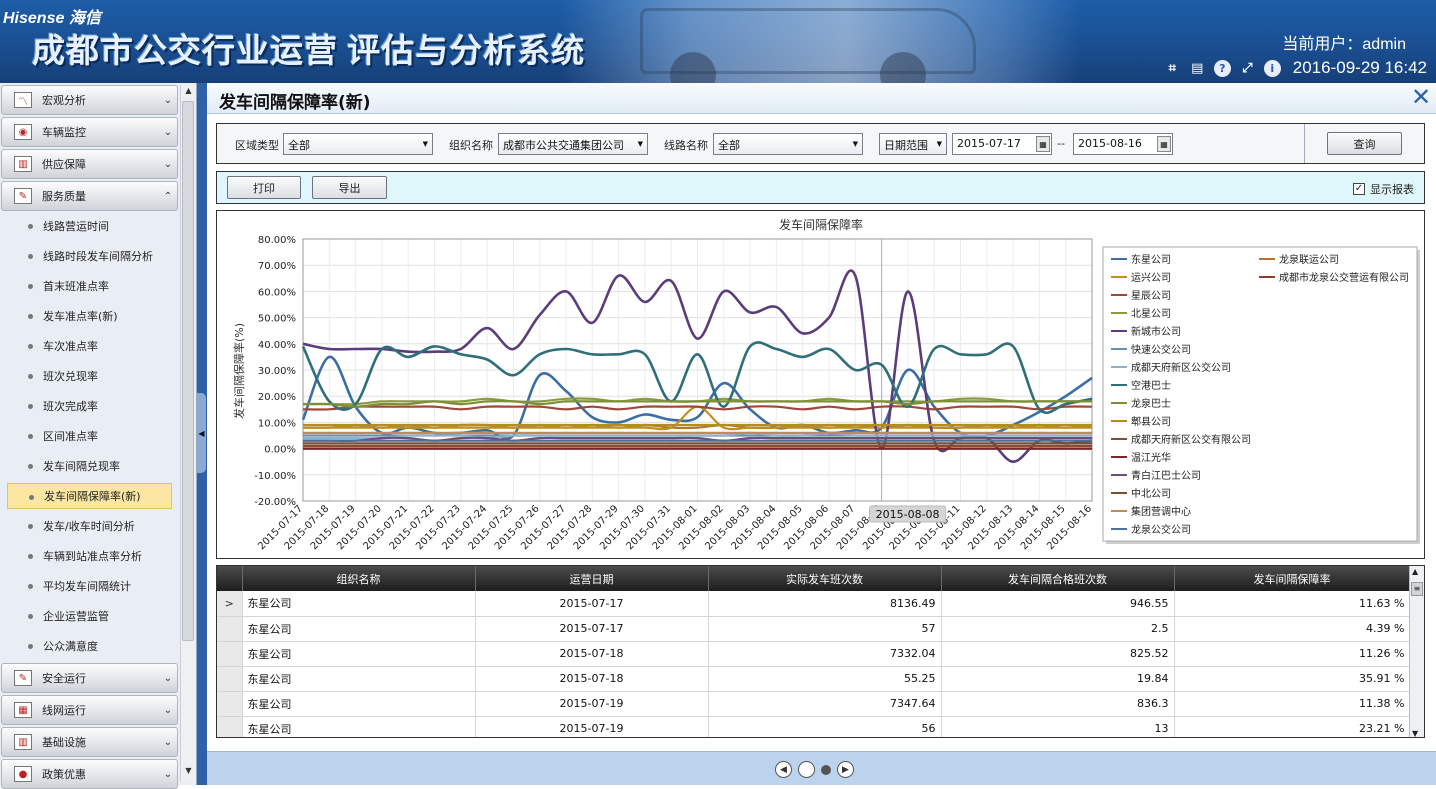  Describe the element at coordinates (1272, 68) in the screenshot. I see `info-icon: i` at that location.